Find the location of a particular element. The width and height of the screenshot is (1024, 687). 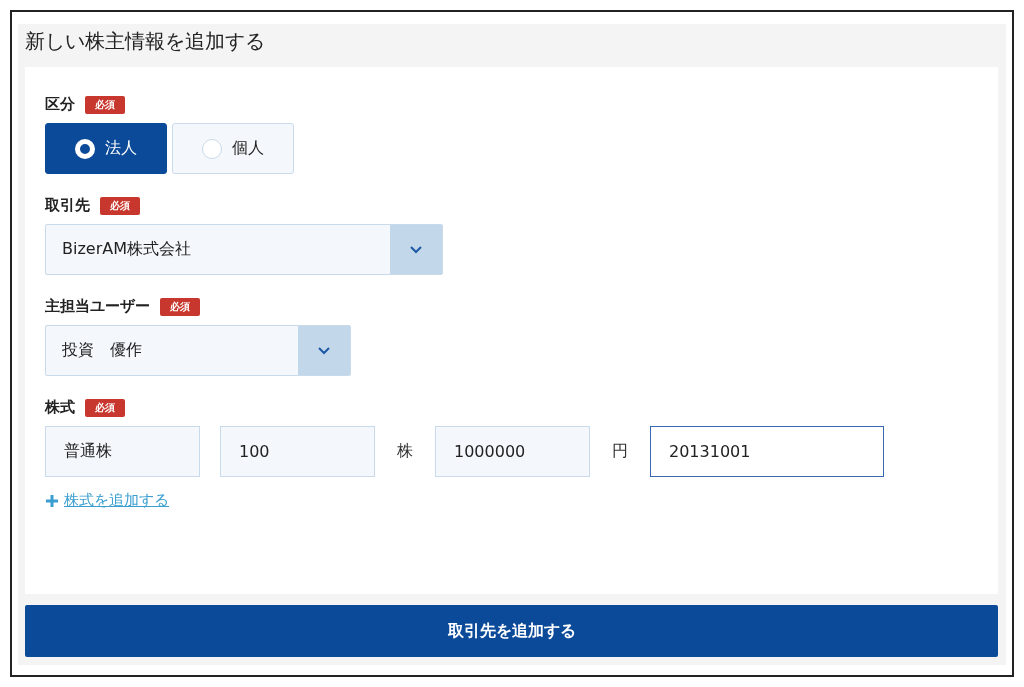

input-field: 100 is located at coordinates (297, 451).